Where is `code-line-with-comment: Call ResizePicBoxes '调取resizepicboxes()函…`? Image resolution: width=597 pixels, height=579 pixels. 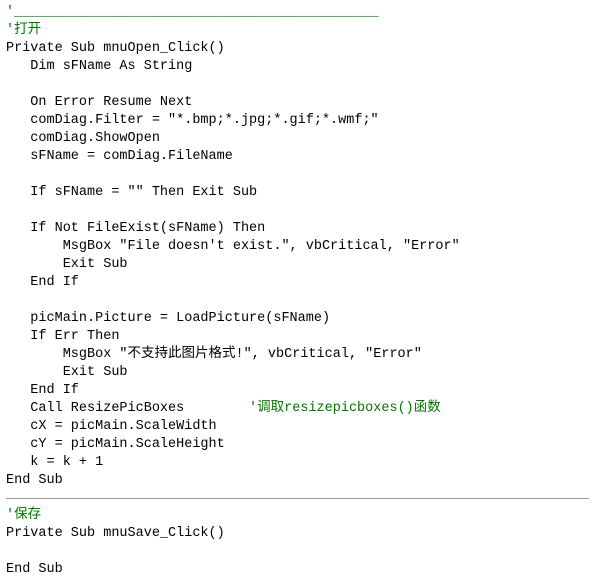
code-line-with-comment: Call ResizePicBoxes '调取resizepicboxes()函… is located at coordinates (301, 409).